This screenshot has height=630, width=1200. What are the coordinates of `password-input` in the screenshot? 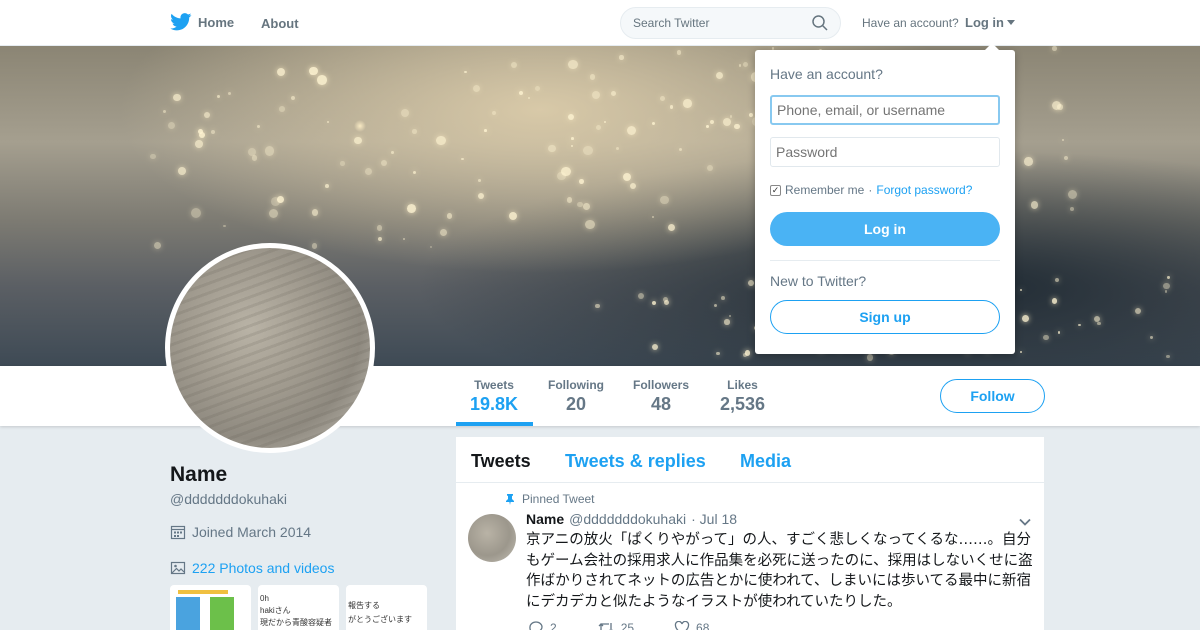 It's located at (885, 152).